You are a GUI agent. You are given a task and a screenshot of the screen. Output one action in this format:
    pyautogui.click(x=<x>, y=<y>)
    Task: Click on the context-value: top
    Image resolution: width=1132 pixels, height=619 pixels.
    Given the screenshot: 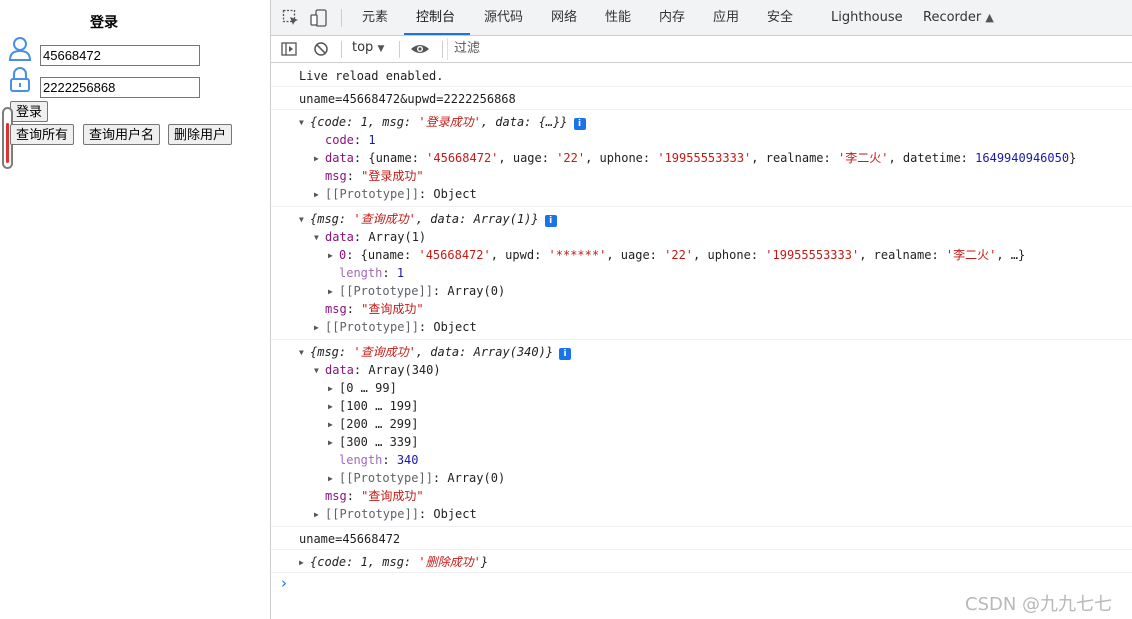 What is the action you would take?
    pyautogui.click(x=363, y=47)
    